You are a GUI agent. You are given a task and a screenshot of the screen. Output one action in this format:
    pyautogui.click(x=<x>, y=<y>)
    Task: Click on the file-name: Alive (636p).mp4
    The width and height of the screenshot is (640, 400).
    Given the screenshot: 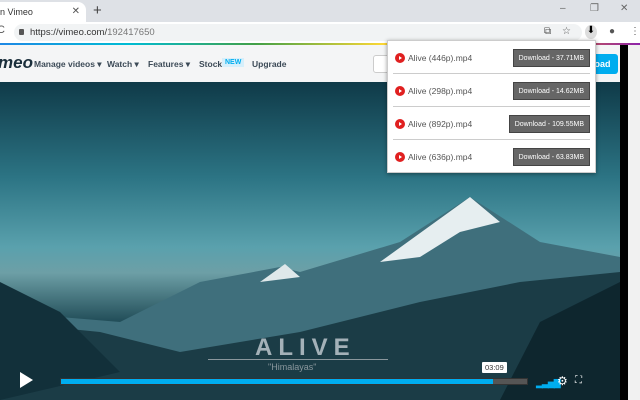 What is the action you would take?
    pyautogui.click(x=440, y=157)
    